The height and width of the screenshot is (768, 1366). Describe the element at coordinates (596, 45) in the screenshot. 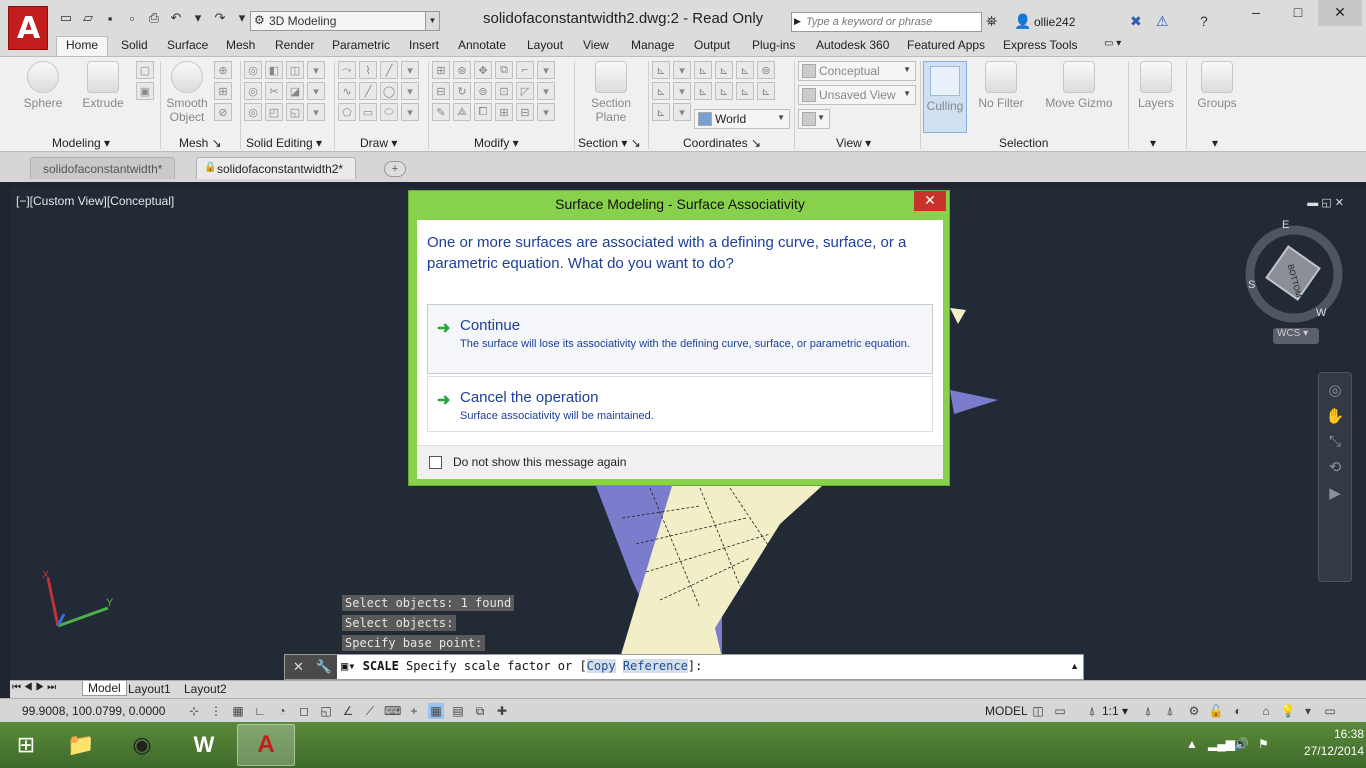

I see `tab-view: View` at that location.